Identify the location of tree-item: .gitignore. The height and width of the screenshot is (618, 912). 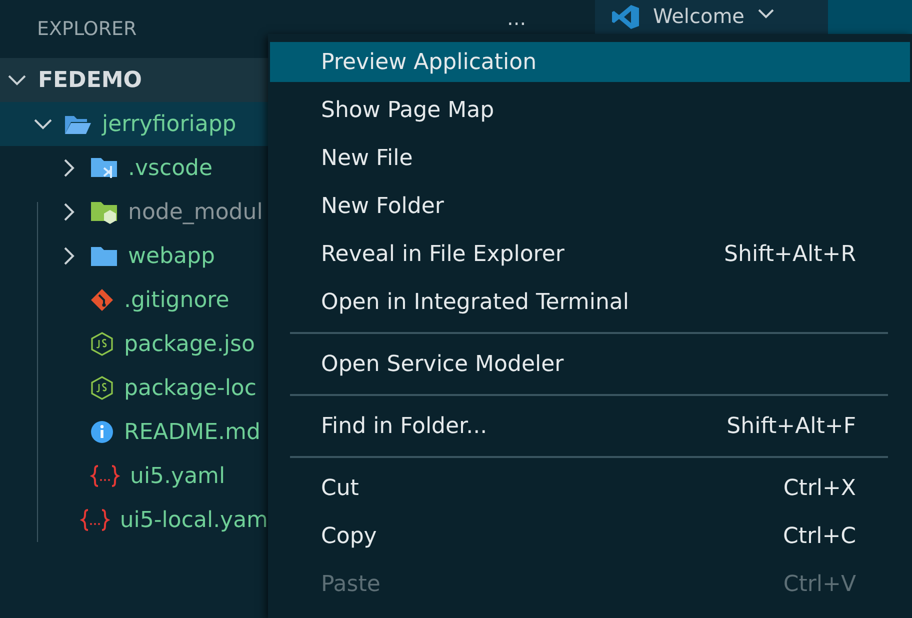
(134, 300).